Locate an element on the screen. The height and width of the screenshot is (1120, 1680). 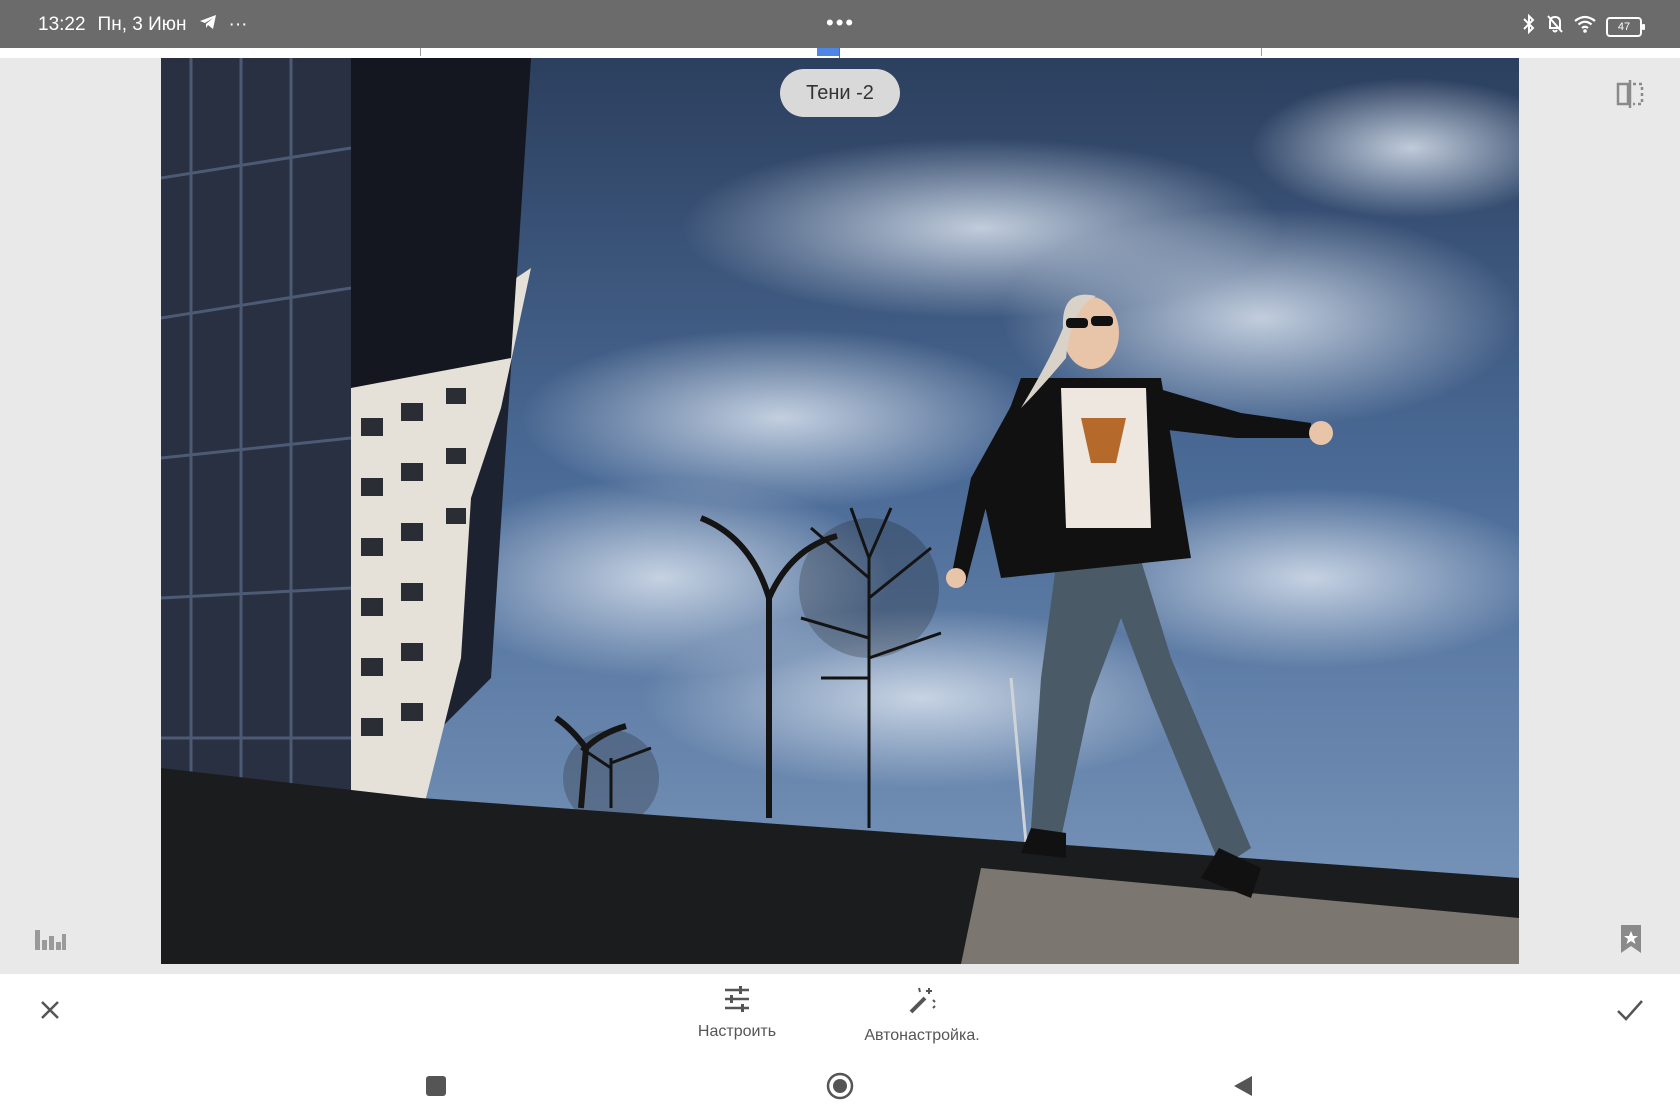
check-icon is located at coordinates (1630, 1010).